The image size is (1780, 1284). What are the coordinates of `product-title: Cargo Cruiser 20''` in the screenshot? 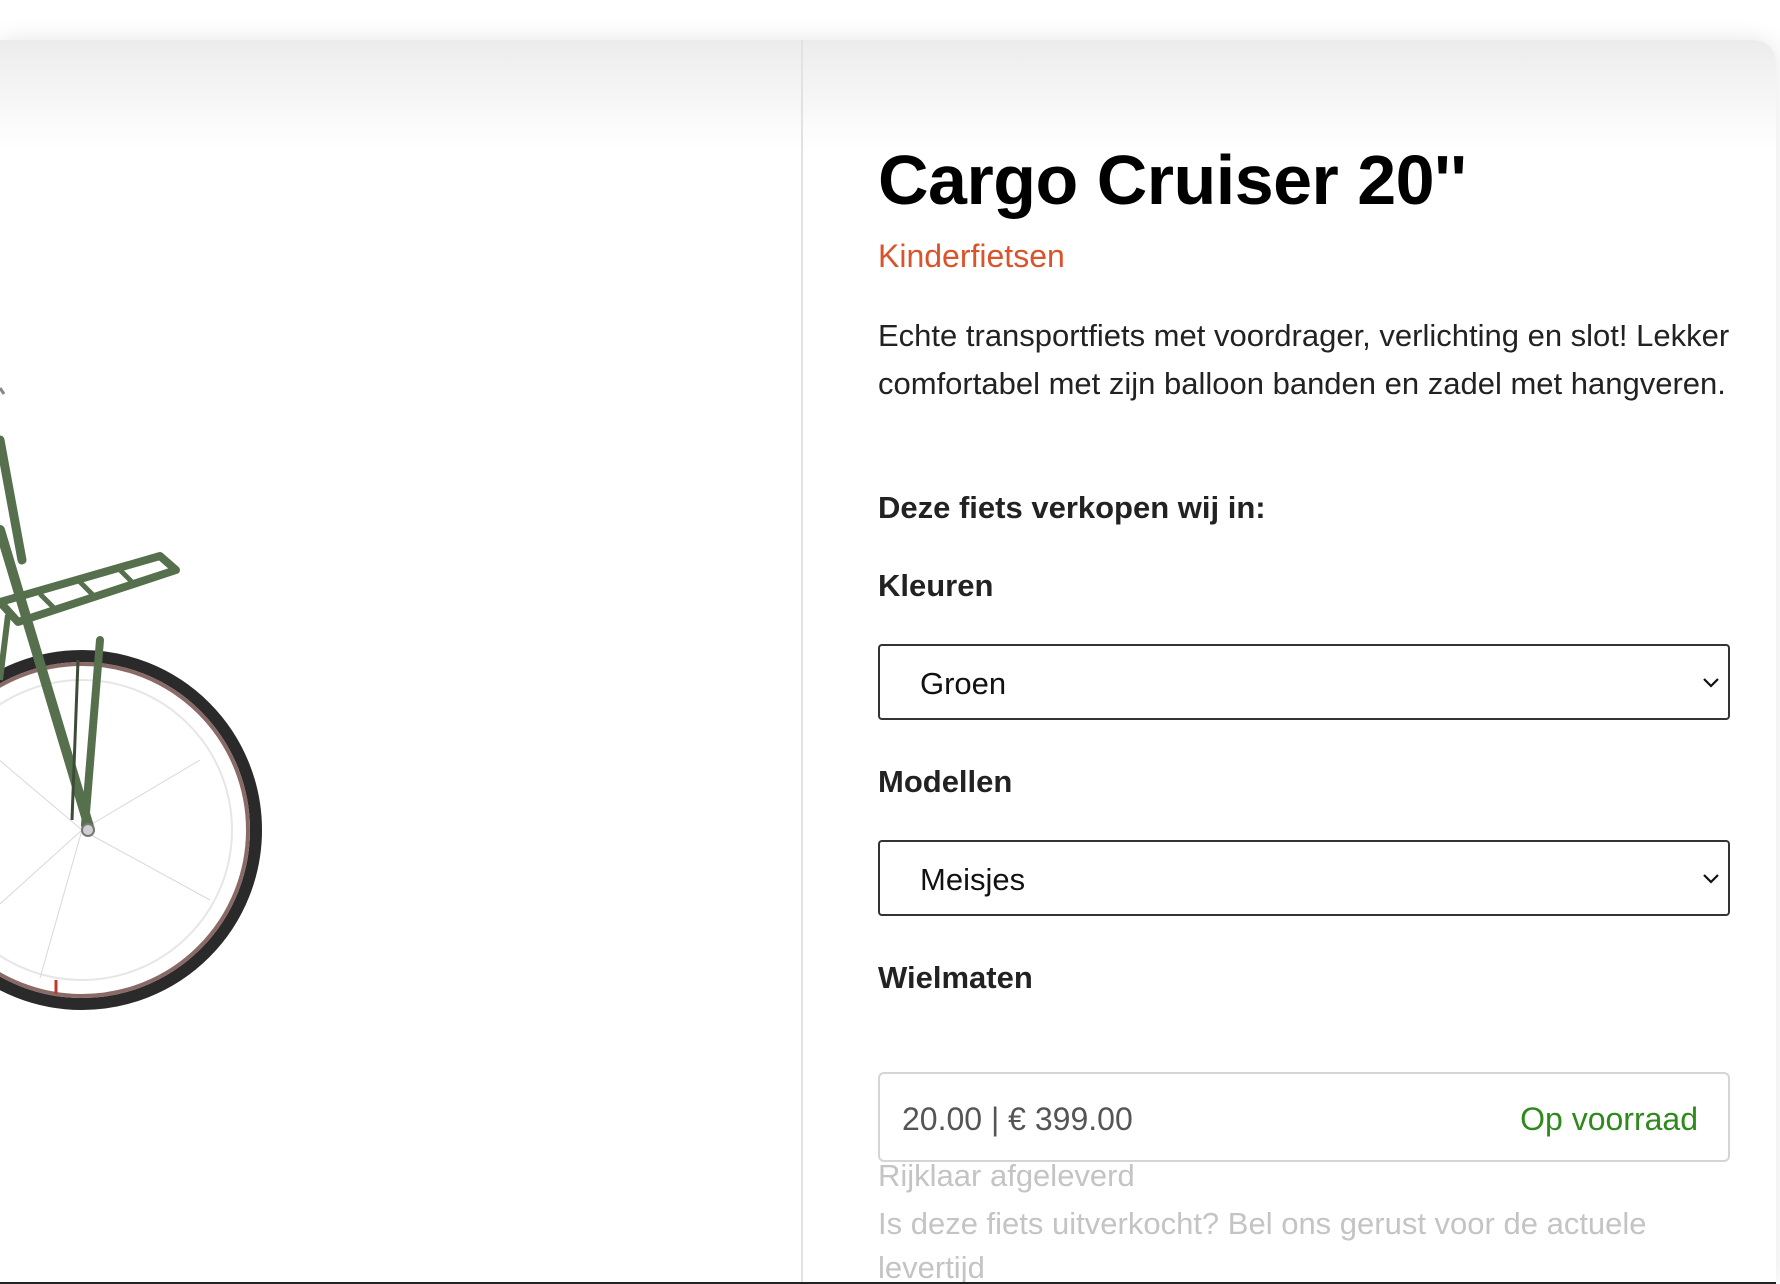 It's located at (1172, 180).